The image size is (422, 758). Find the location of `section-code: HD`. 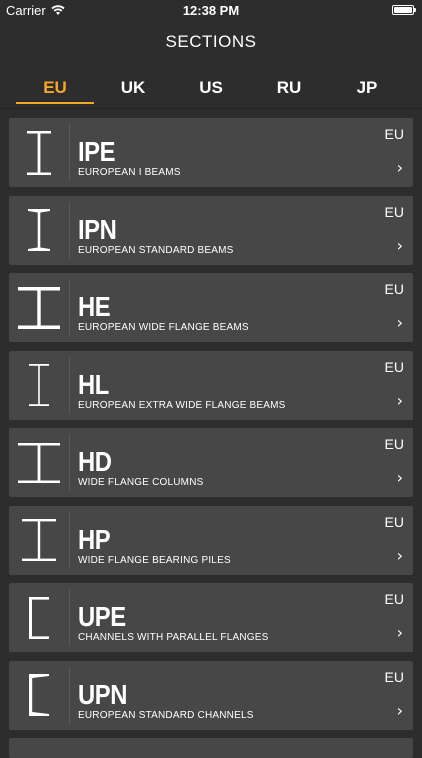

section-code: HD is located at coordinates (95, 461).